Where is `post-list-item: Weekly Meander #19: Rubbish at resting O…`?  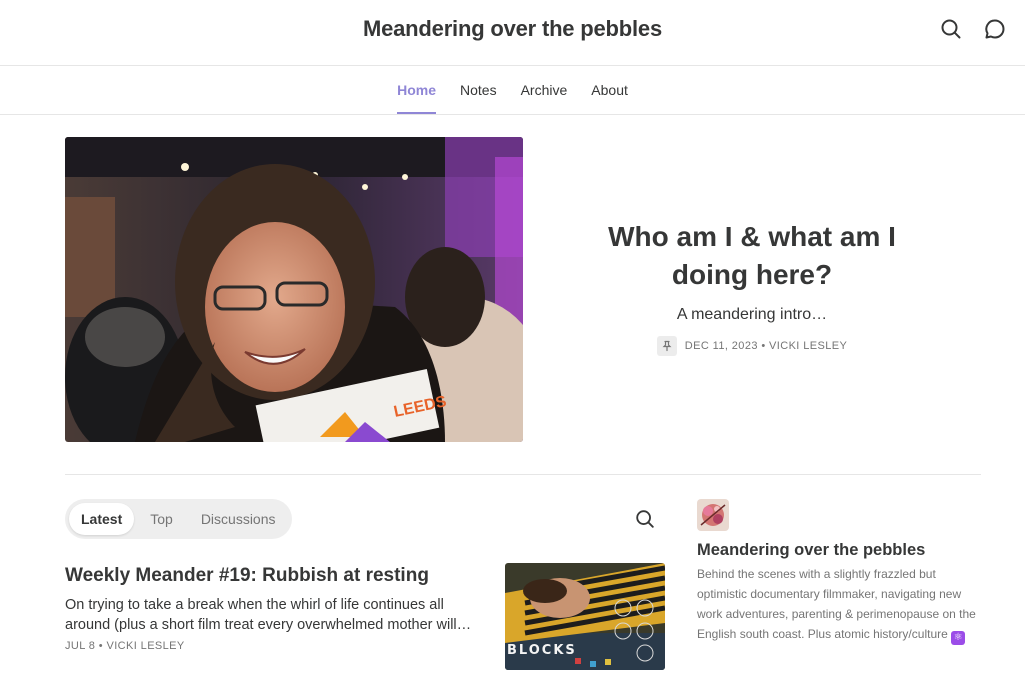
post-list-item: Weekly Meander #19: Rubbish at resting O… is located at coordinates (365, 617).